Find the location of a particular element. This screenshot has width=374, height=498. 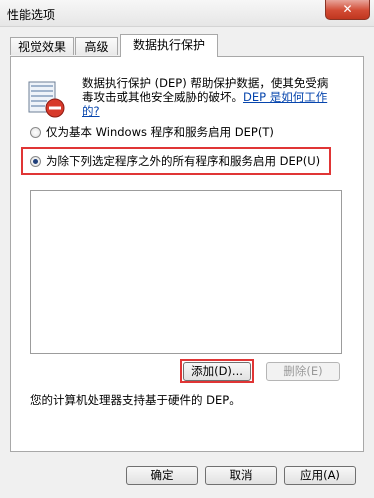

window-title: 性能选项 is located at coordinates (31, 15).